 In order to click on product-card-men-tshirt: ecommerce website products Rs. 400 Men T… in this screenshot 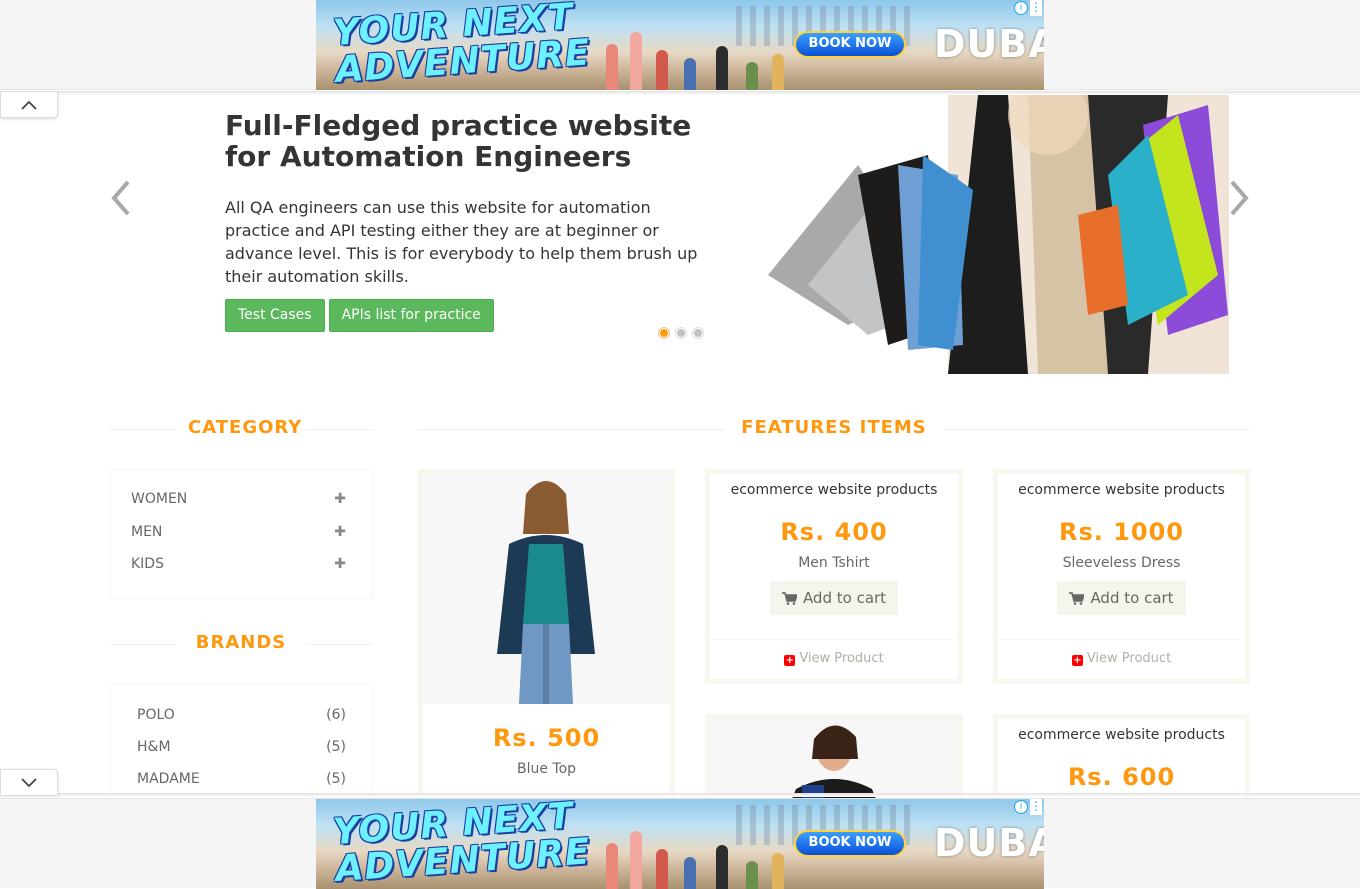, I will do `click(834, 576)`.